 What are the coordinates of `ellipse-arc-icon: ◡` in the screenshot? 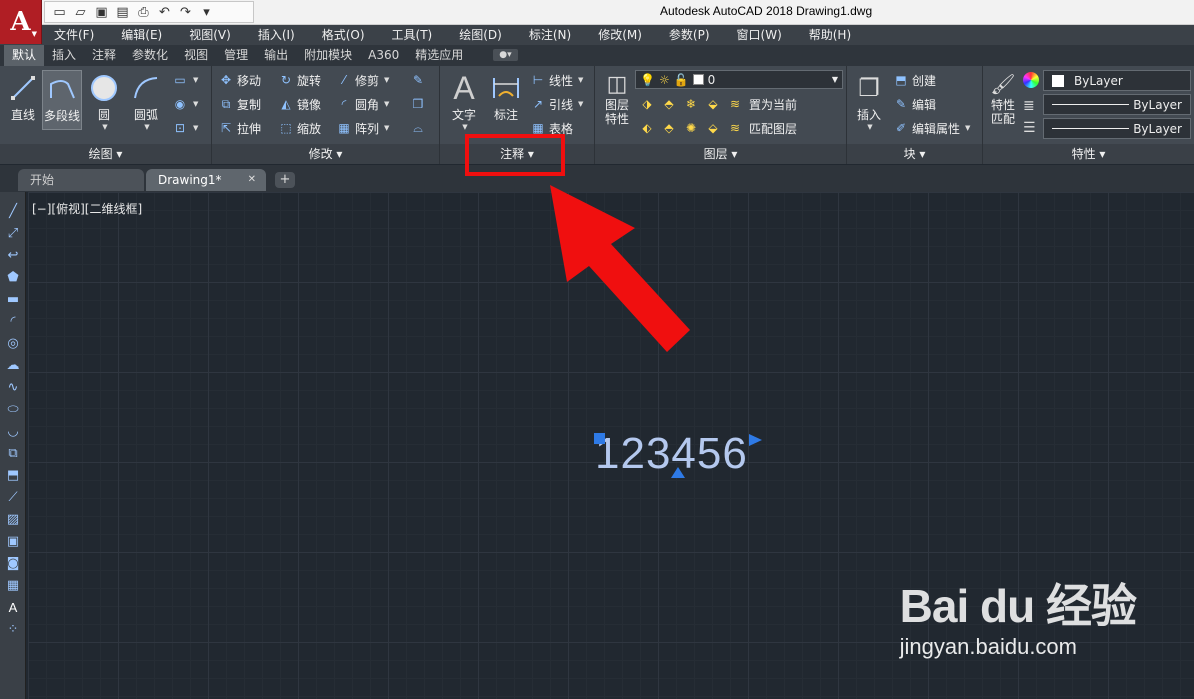 It's located at (13, 431).